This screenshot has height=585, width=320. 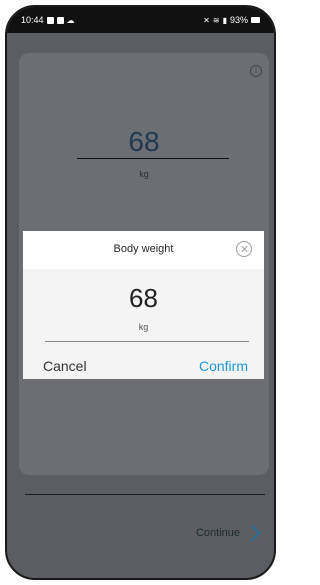 What do you see at coordinates (206, 20) in the screenshot?
I see `mute-icon: ✕` at bounding box center [206, 20].